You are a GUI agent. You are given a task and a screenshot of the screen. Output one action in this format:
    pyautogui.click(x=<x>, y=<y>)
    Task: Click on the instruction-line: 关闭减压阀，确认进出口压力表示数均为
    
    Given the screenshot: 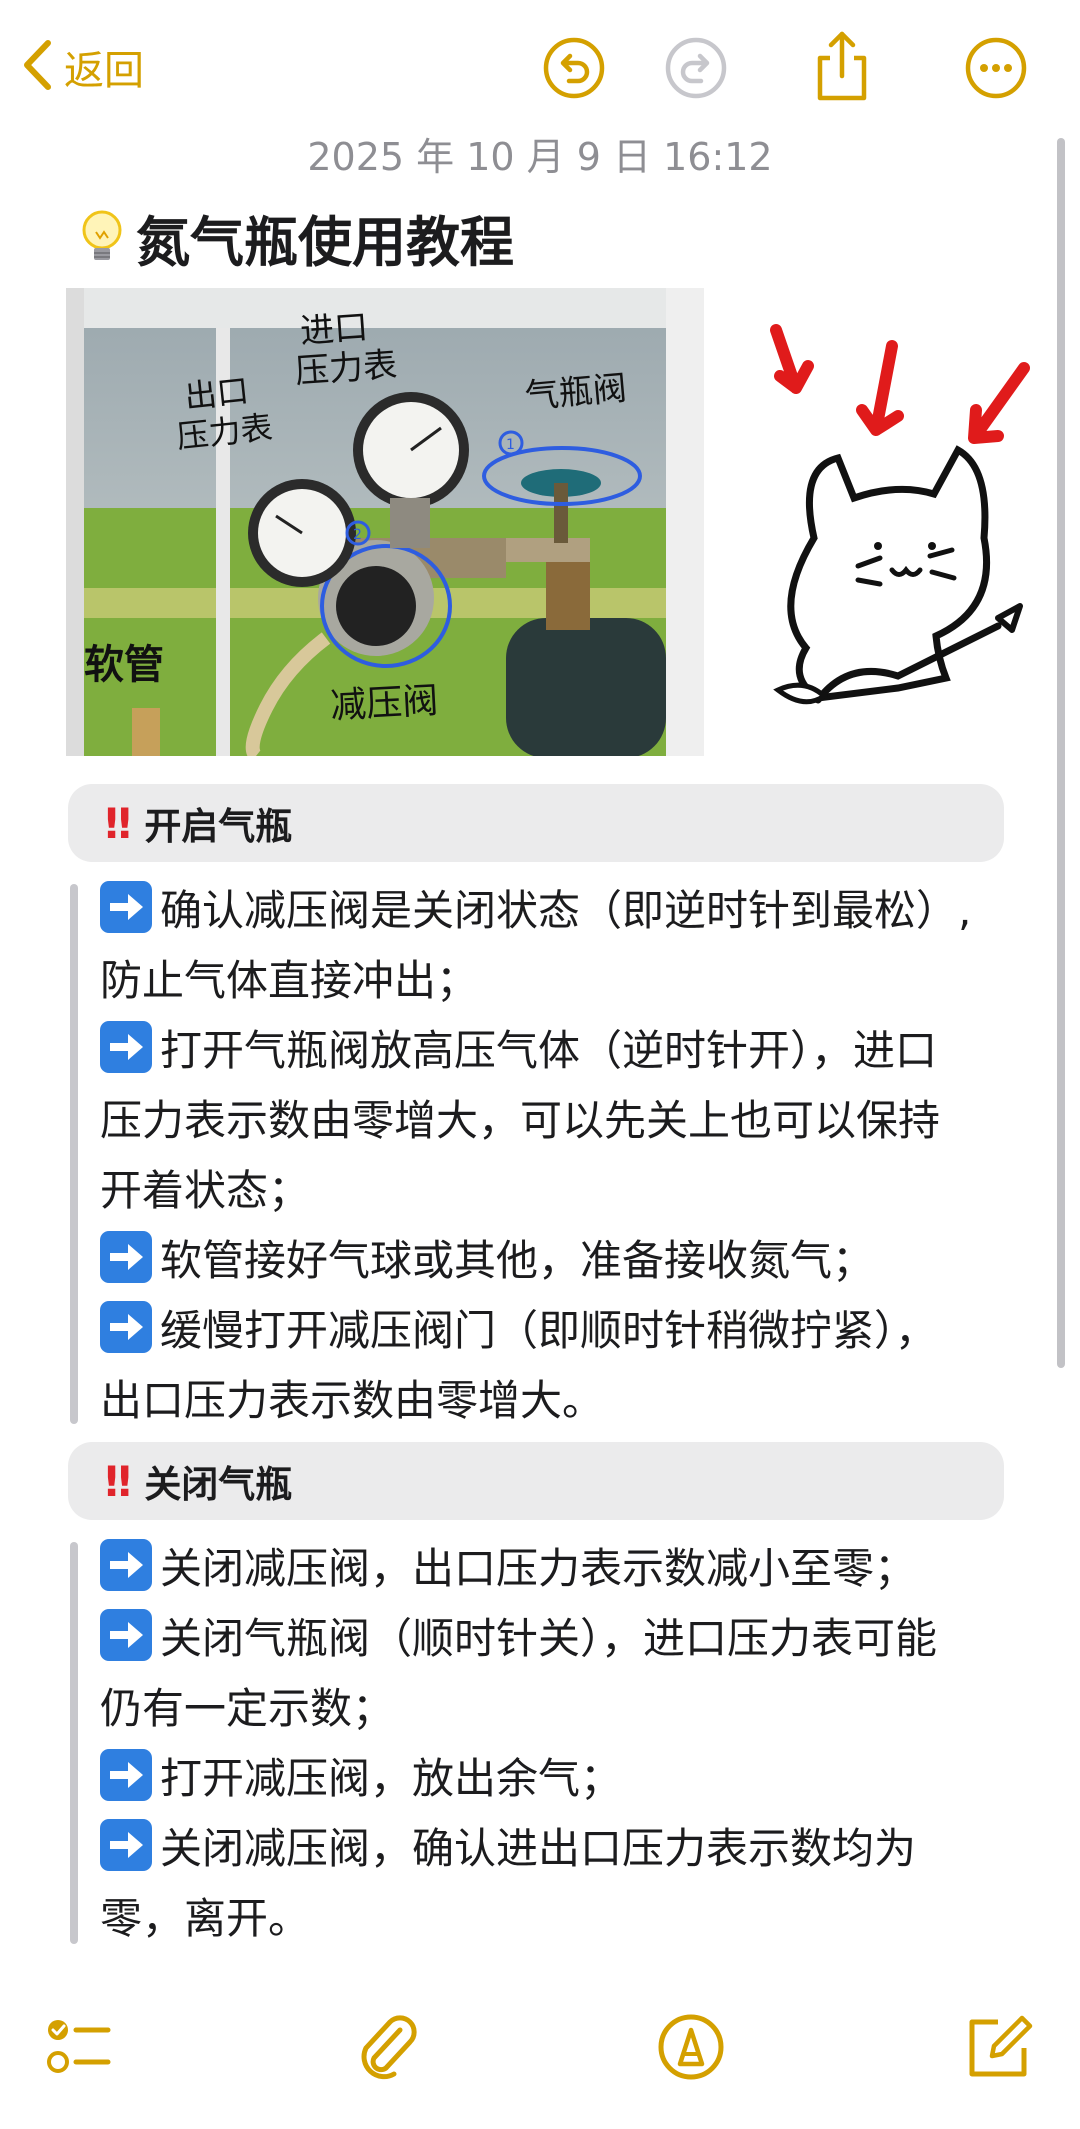 What is the action you would take?
    pyautogui.click(x=555, y=1849)
    